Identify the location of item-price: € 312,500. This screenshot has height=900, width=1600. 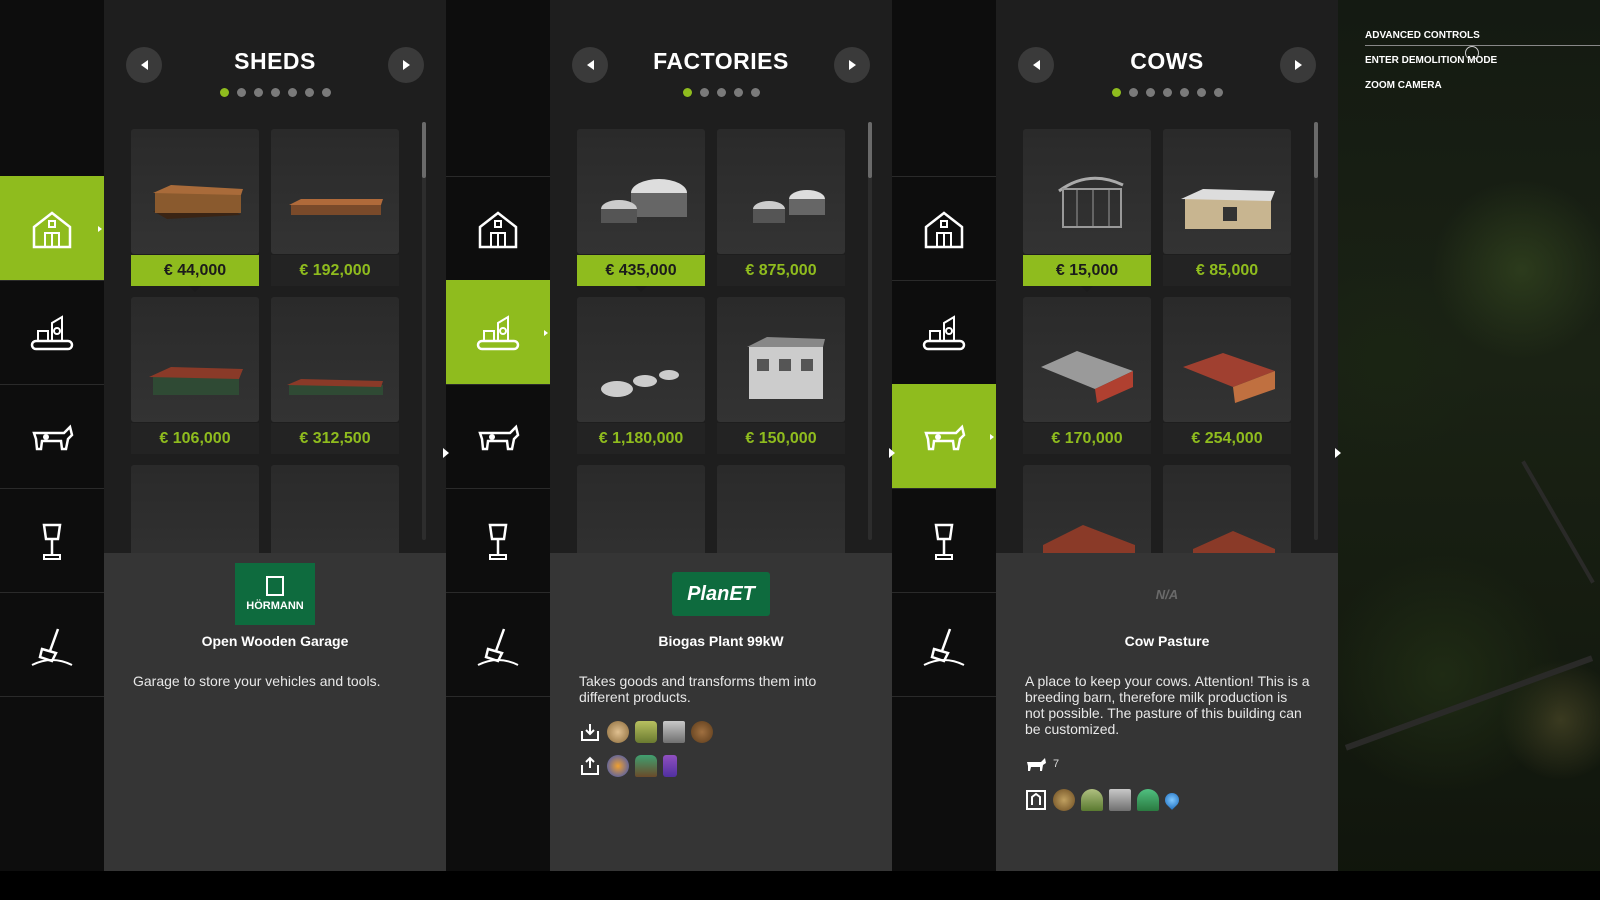
(335, 438).